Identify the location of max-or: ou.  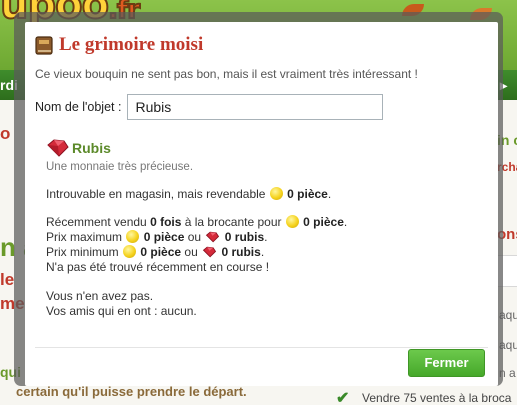
(194, 237).